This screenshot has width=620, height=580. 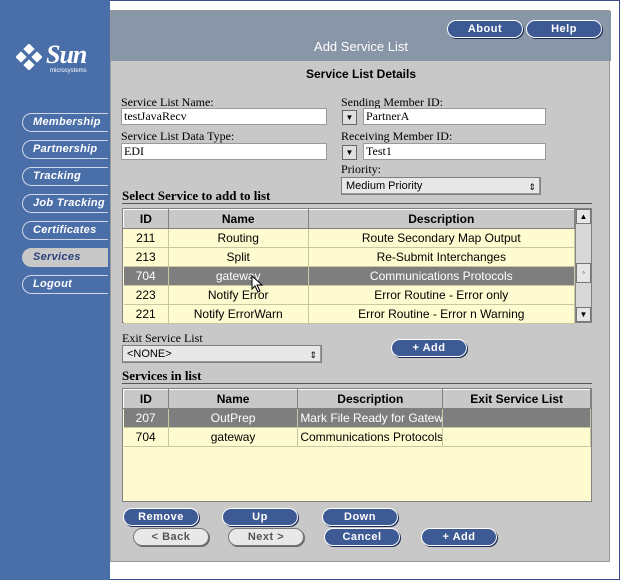 What do you see at coordinates (257, 284) in the screenshot?
I see `mouse-pointer-icon` at bounding box center [257, 284].